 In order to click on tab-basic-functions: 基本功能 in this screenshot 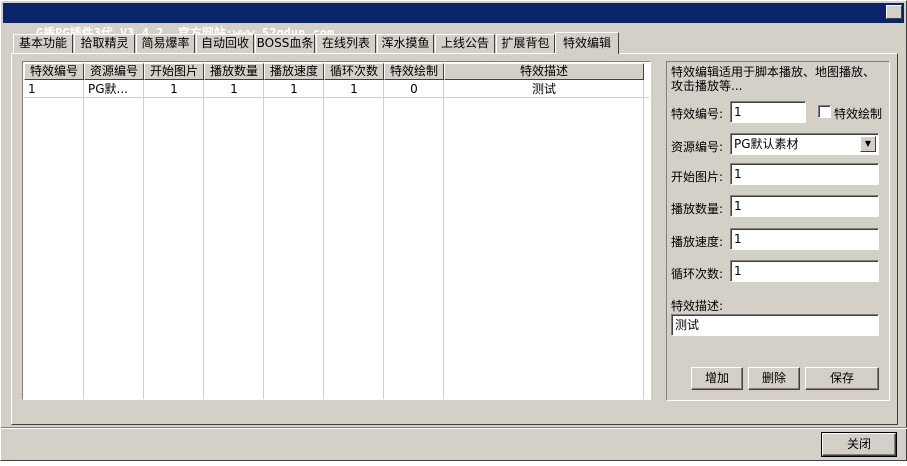, I will do `click(43, 43)`.